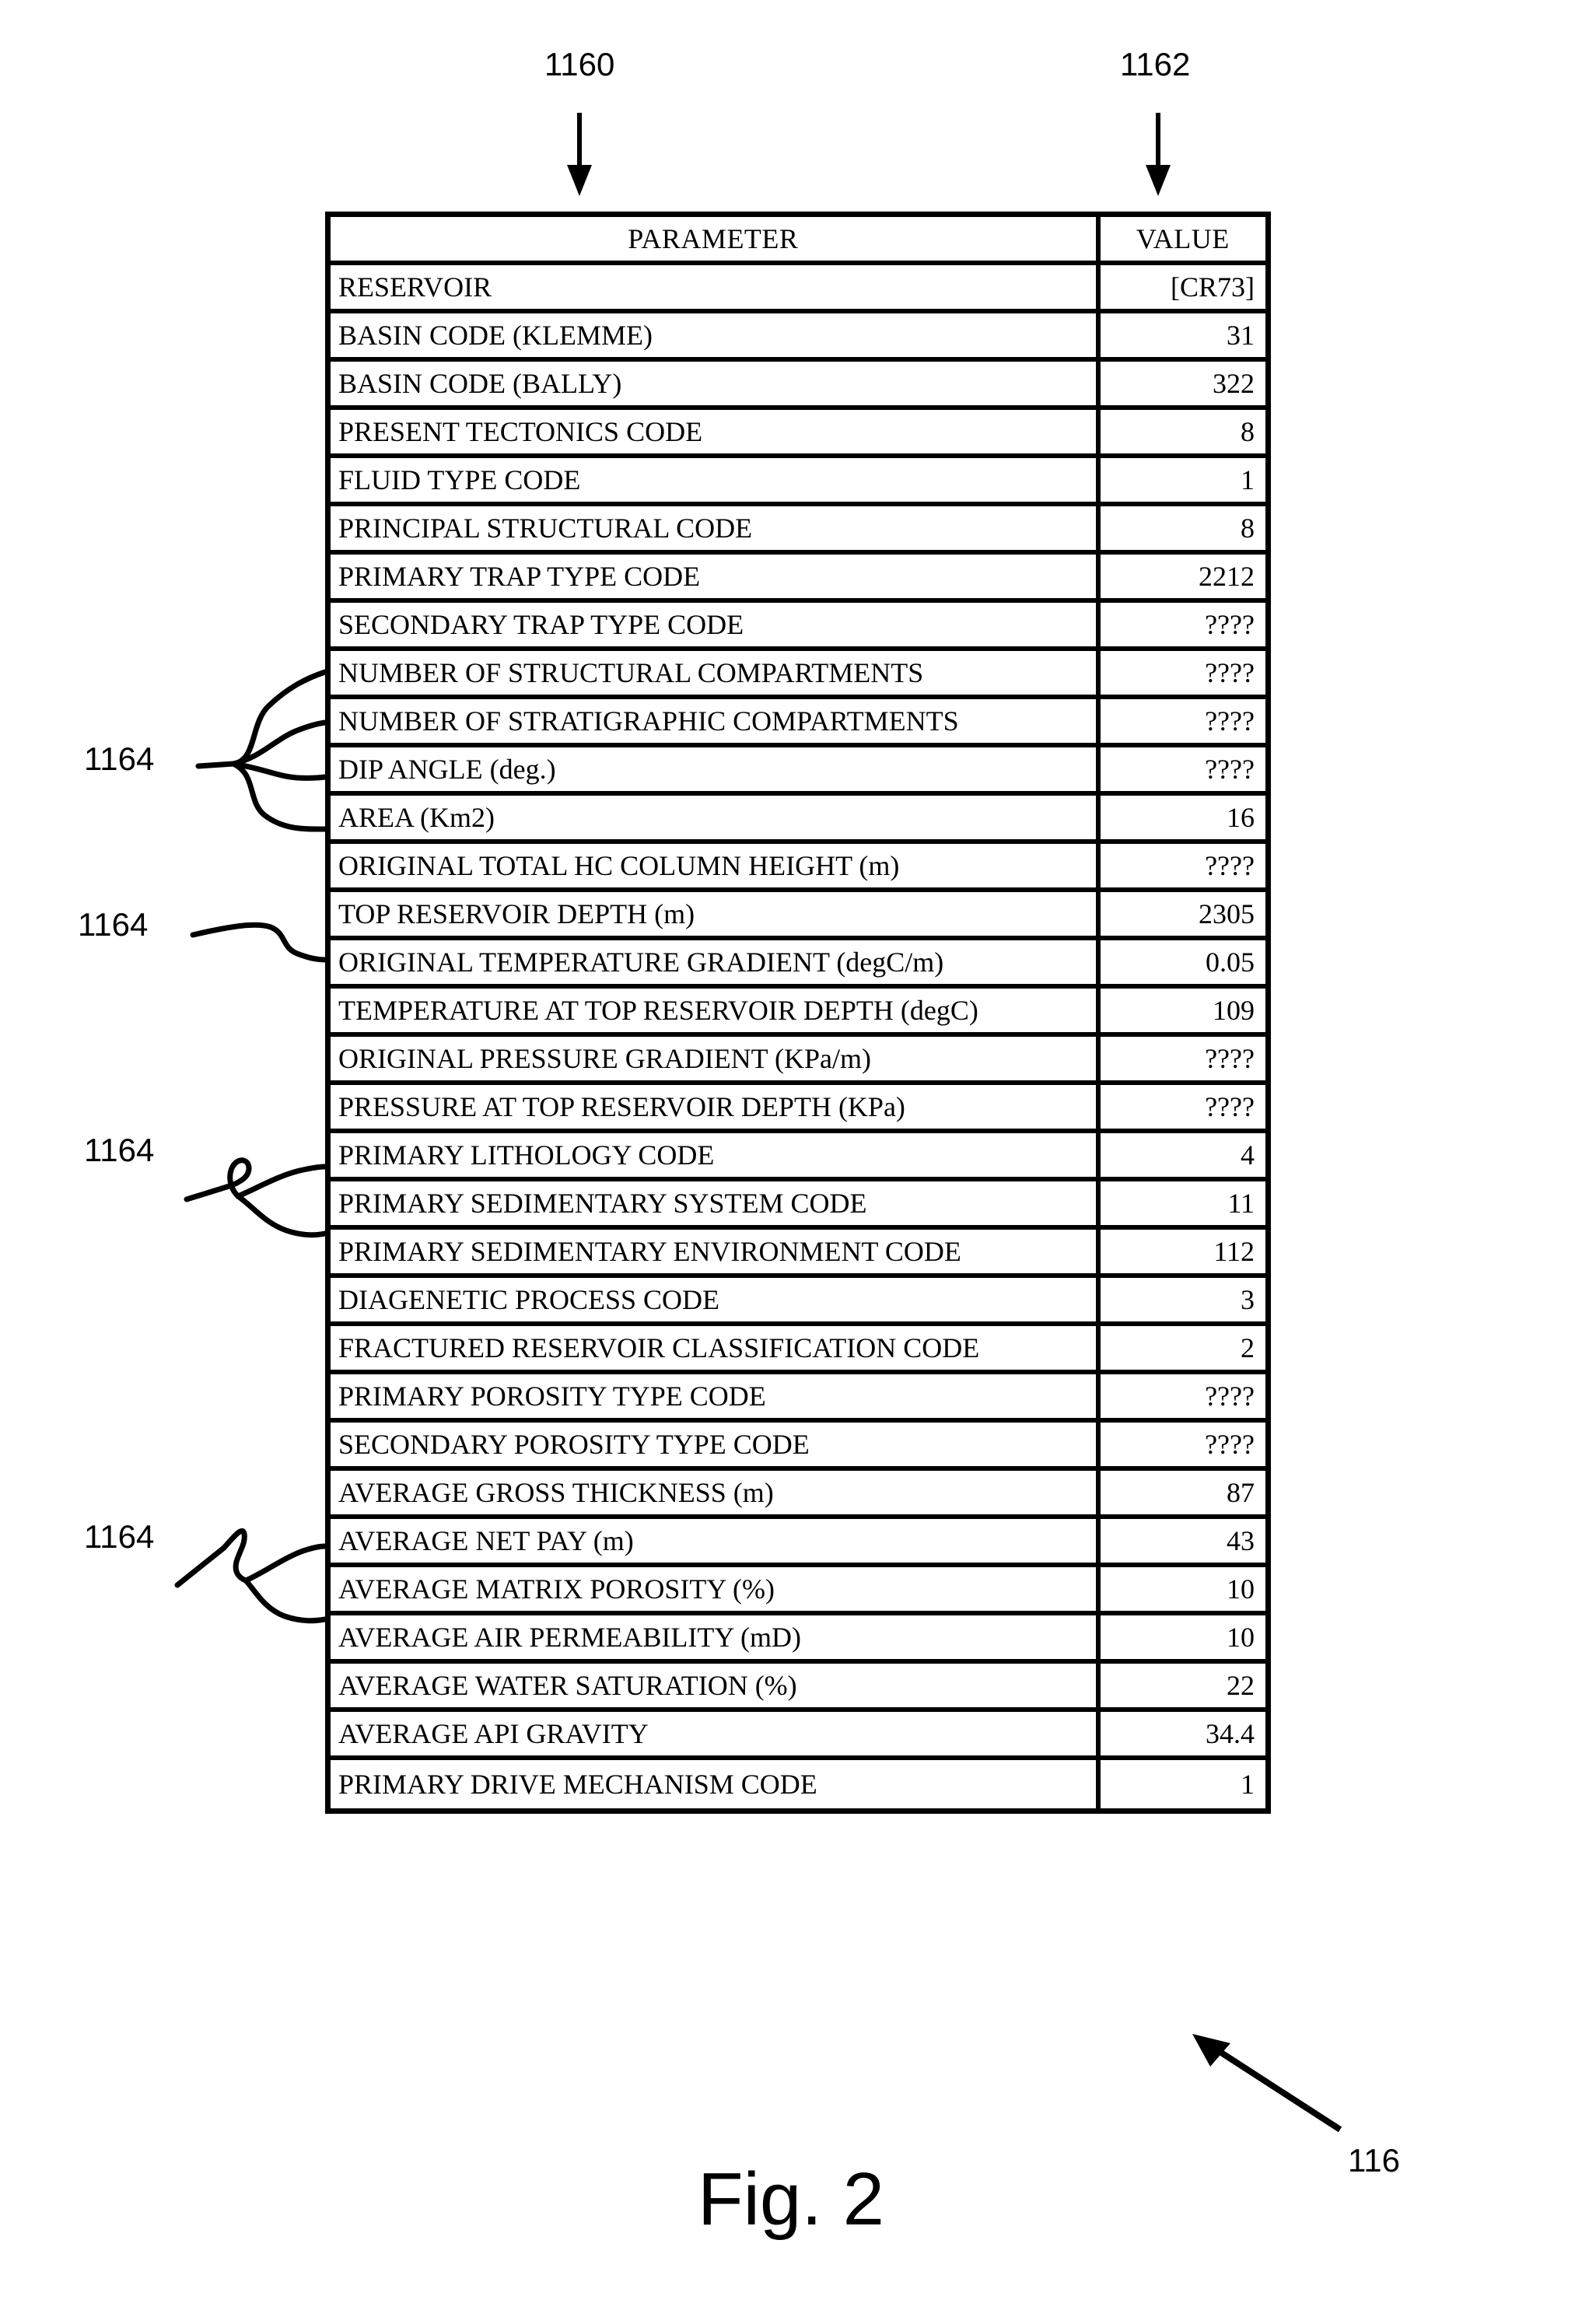 This screenshot has height=2324, width=1582. I want to click on row-parameter-label: PRIMARY DRIVE MECHANISM CODE, so click(716, 1784).